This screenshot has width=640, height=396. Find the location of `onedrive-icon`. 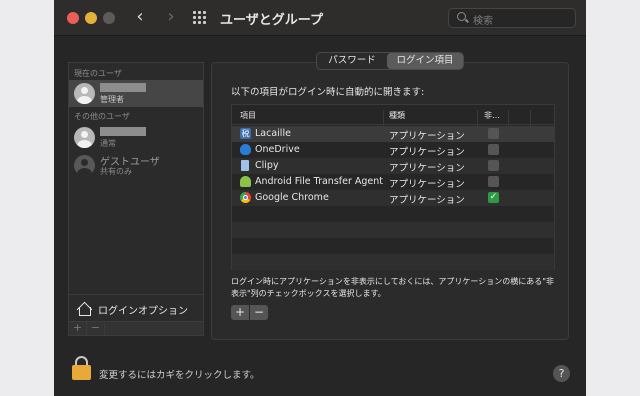

onedrive-icon is located at coordinates (245, 149).